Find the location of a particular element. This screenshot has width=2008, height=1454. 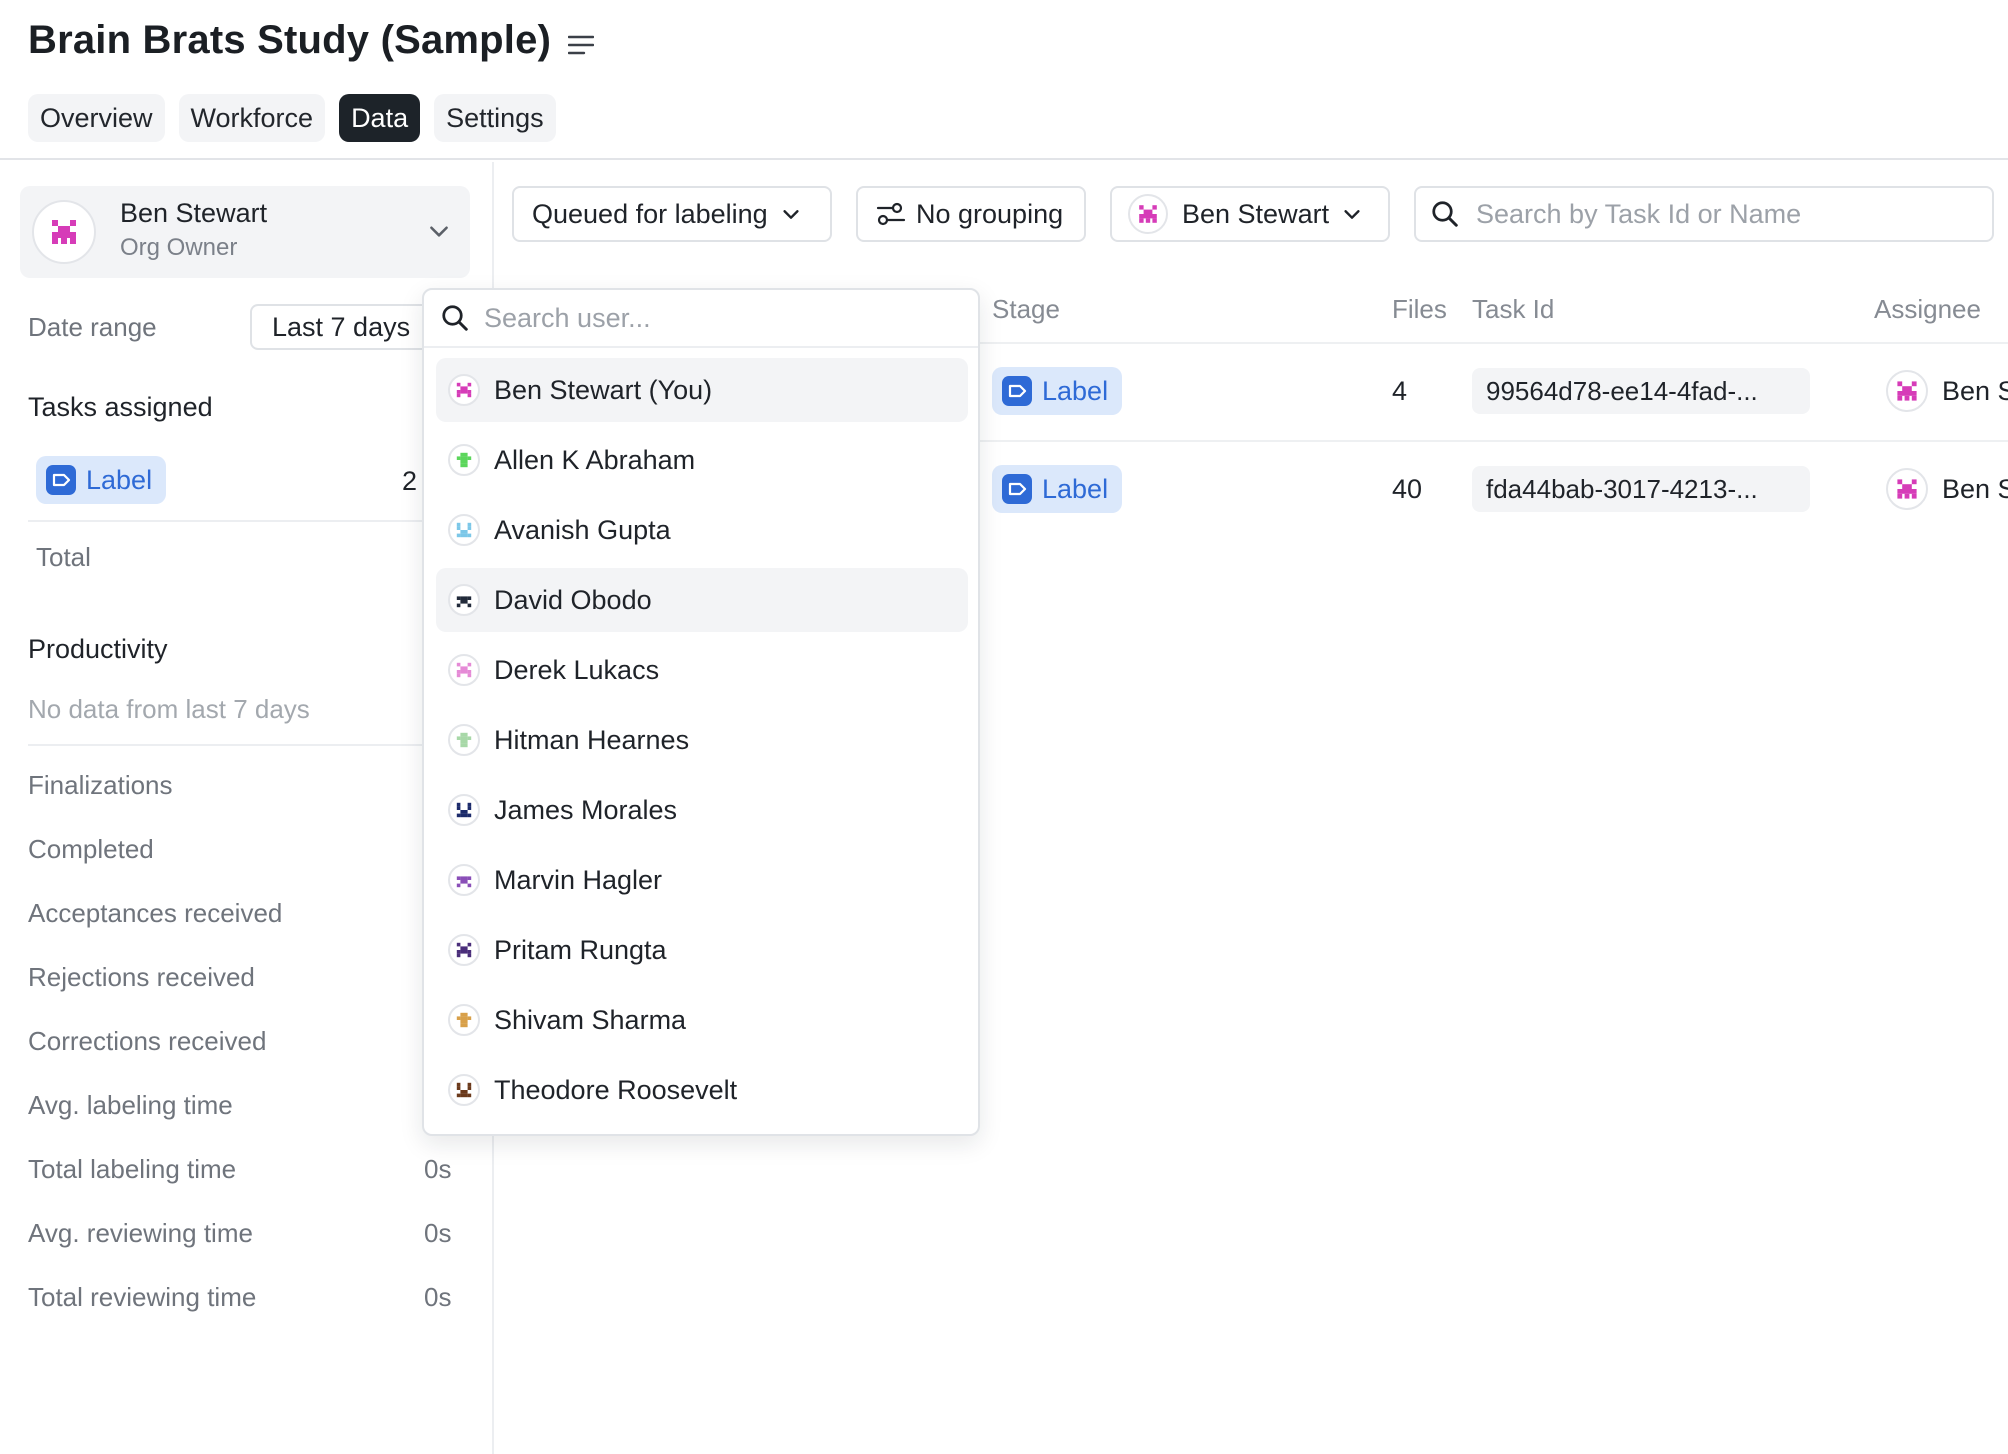

user-option: David Obodo is located at coordinates (702, 600).